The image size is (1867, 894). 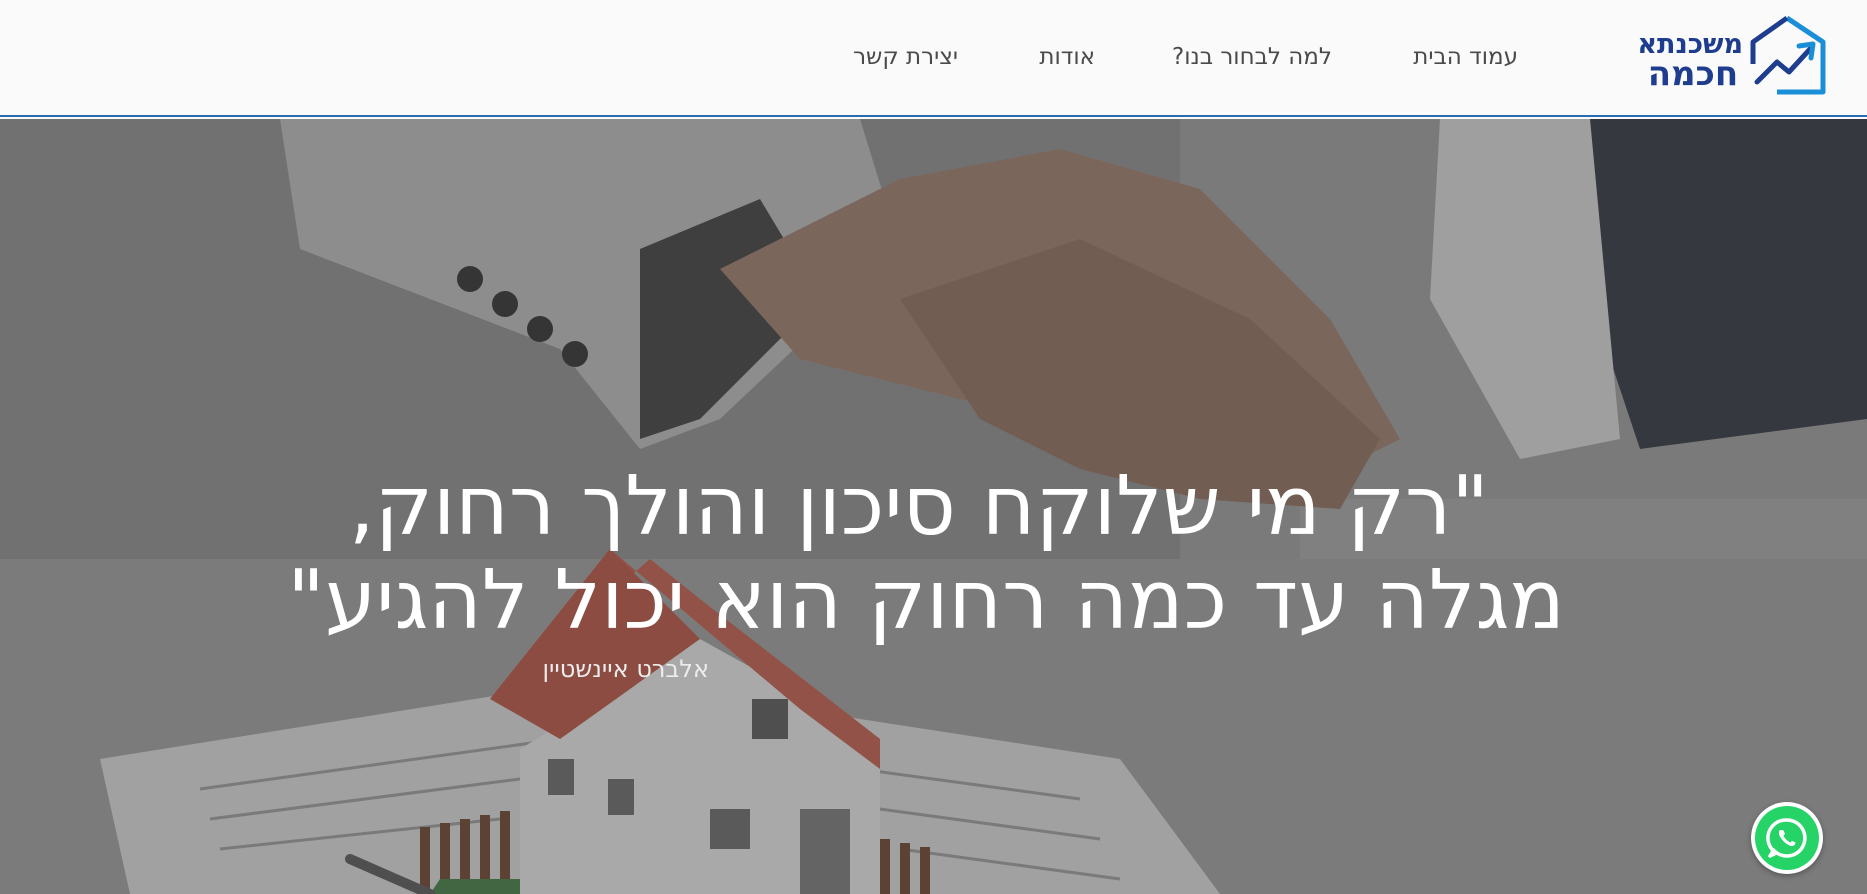 What do you see at coordinates (1252, 57) in the screenshot?
I see `nav-why-us: למה לבחור בנו?` at bounding box center [1252, 57].